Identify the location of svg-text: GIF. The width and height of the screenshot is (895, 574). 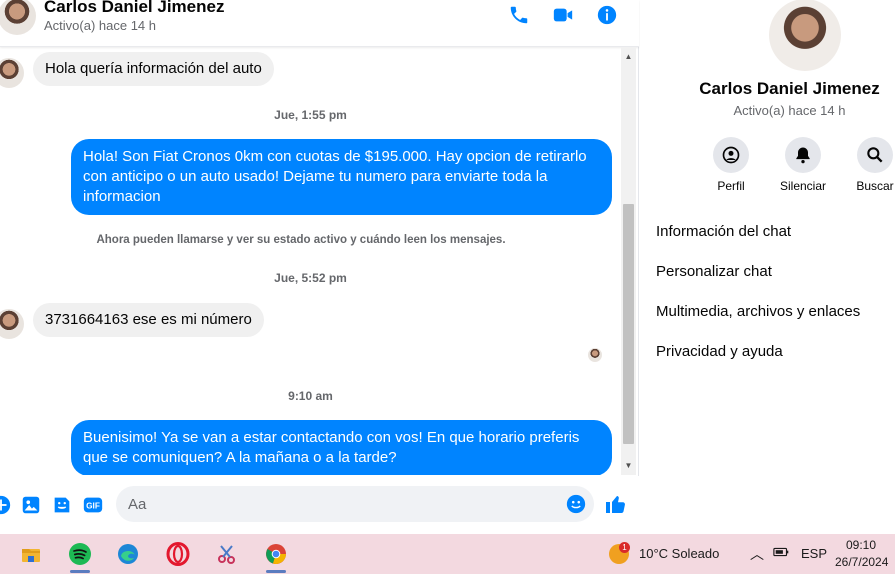
(93, 506).